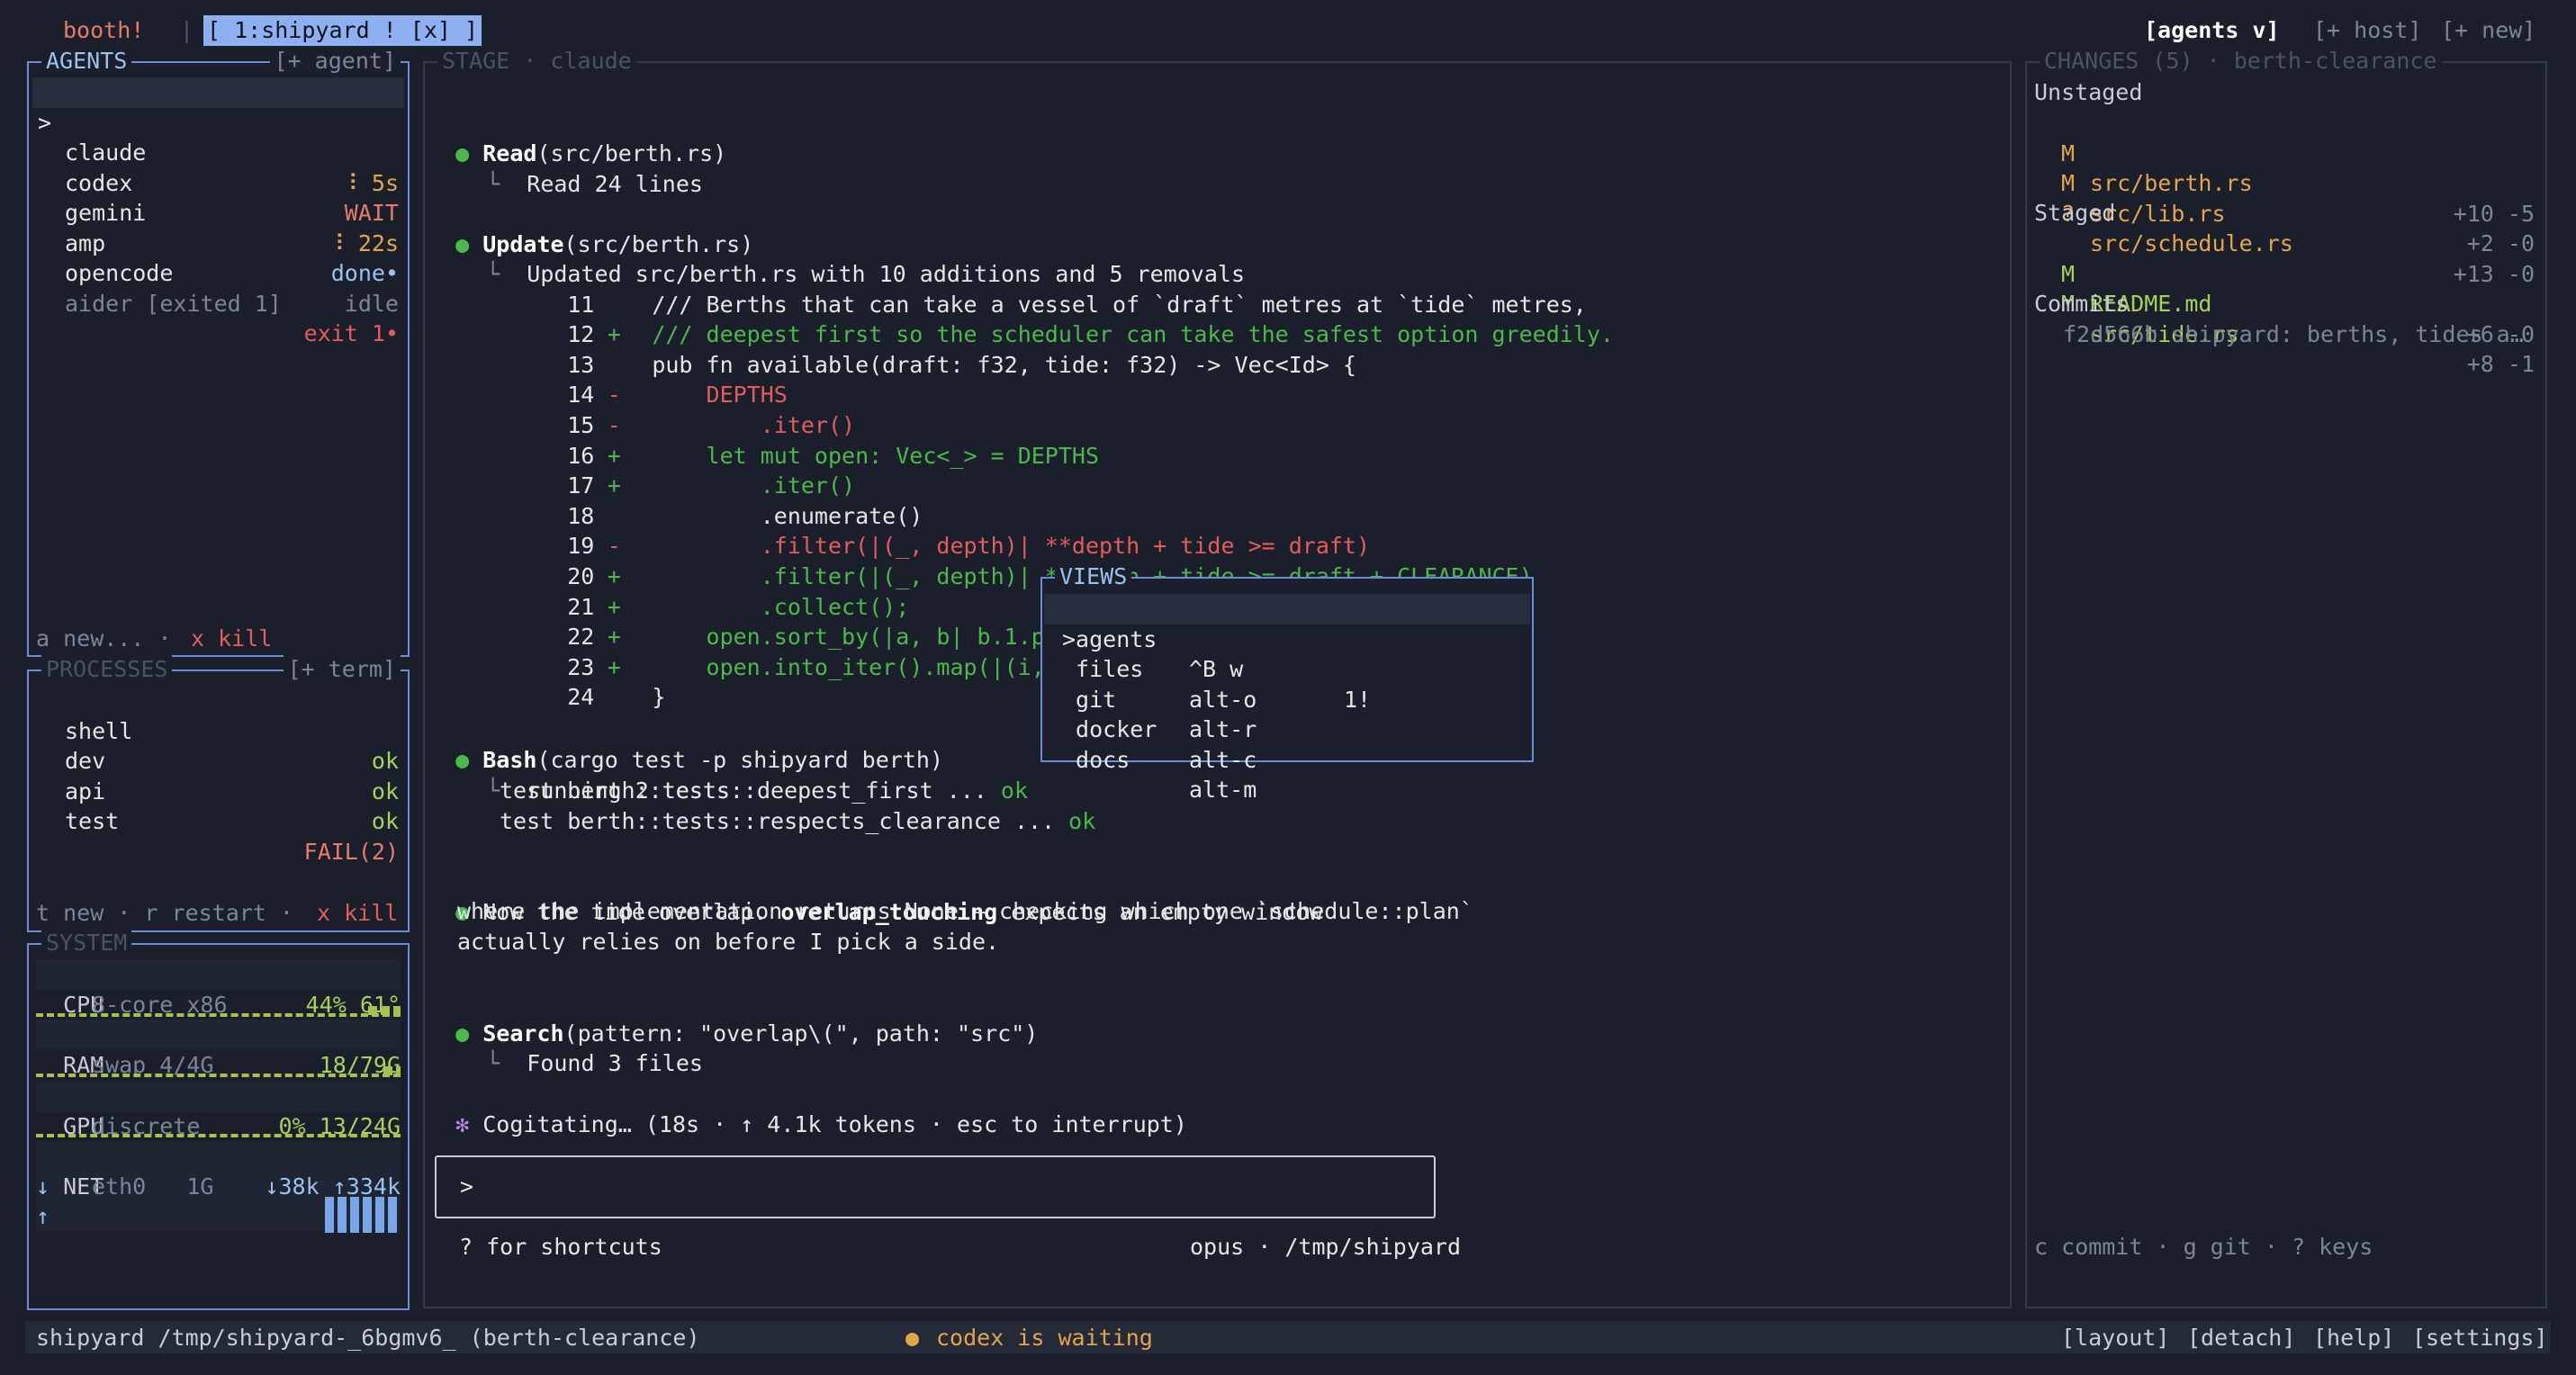  Describe the element at coordinates (2115, 1338) in the screenshot. I see `layout-button: [layout]` at that location.